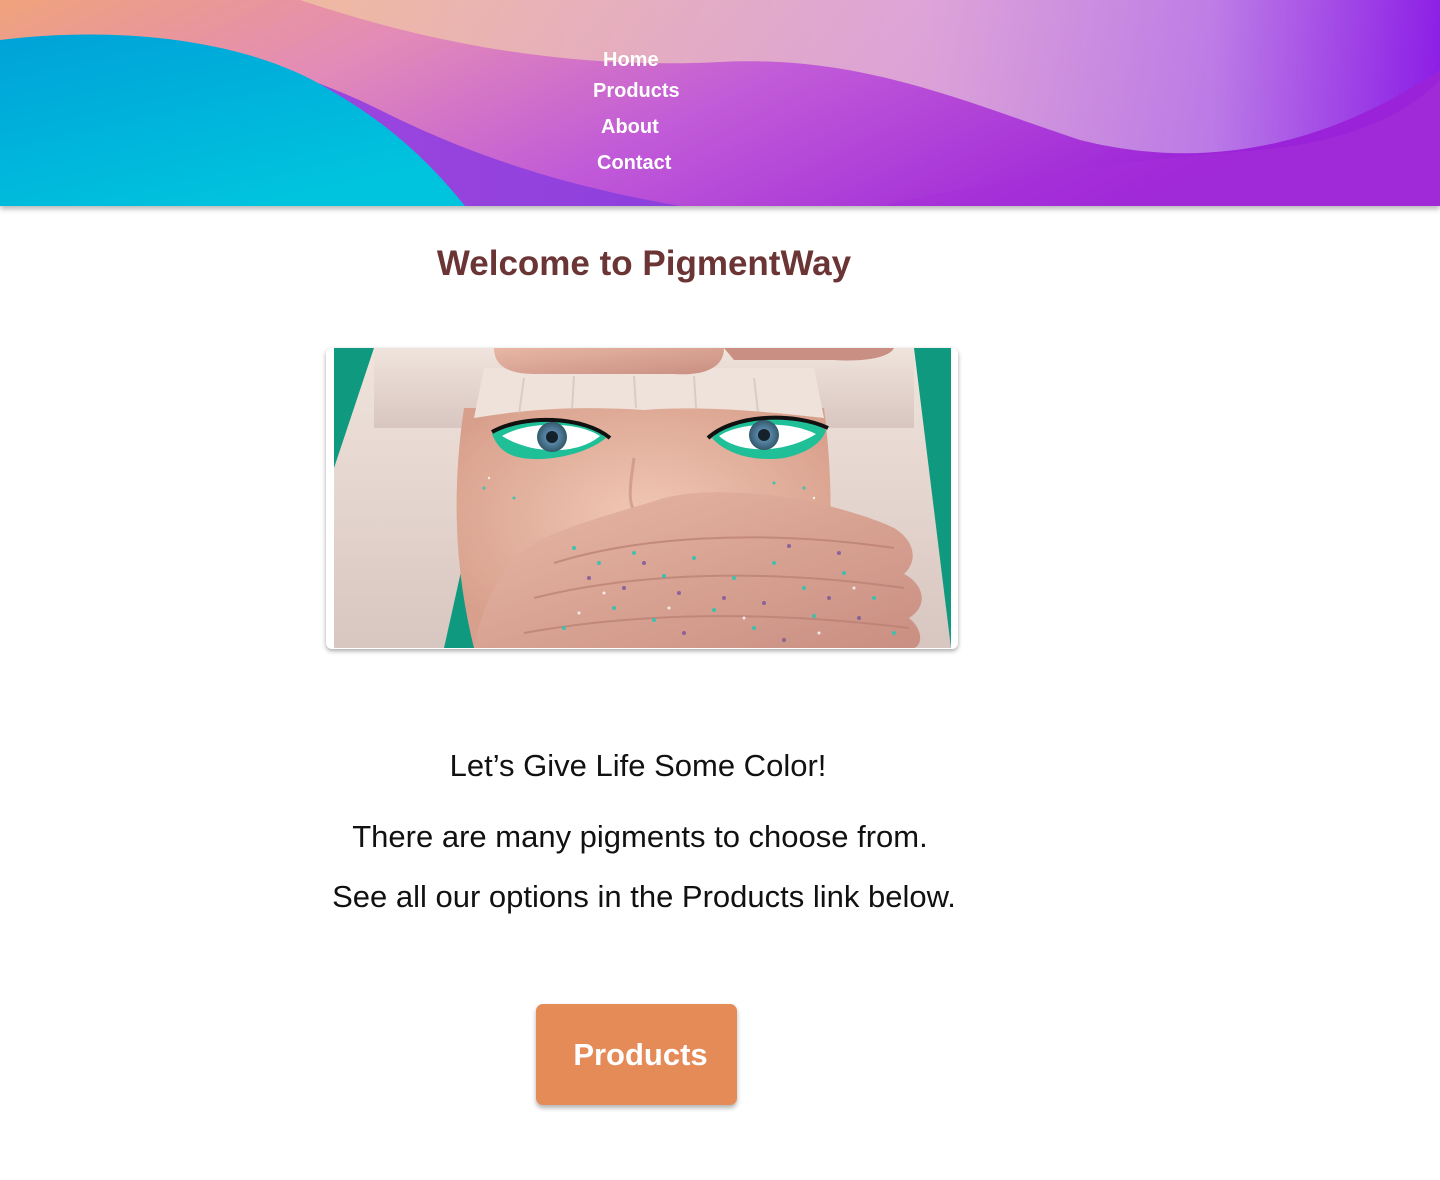 This screenshot has width=1440, height=1180. I want to click on products-button: Products, so click(636, 1054).